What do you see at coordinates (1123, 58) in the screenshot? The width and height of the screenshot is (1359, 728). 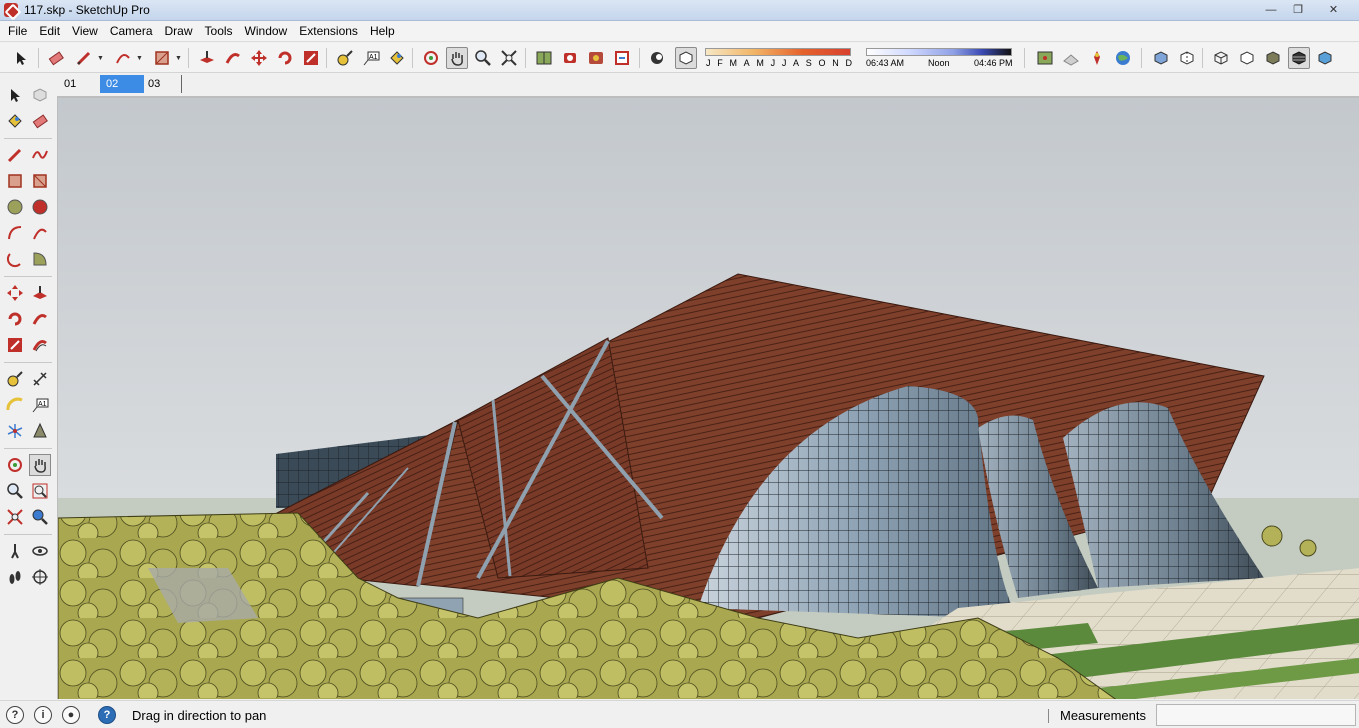 I see `preview-google-earth-icon` at bounding box center [1123, 58].